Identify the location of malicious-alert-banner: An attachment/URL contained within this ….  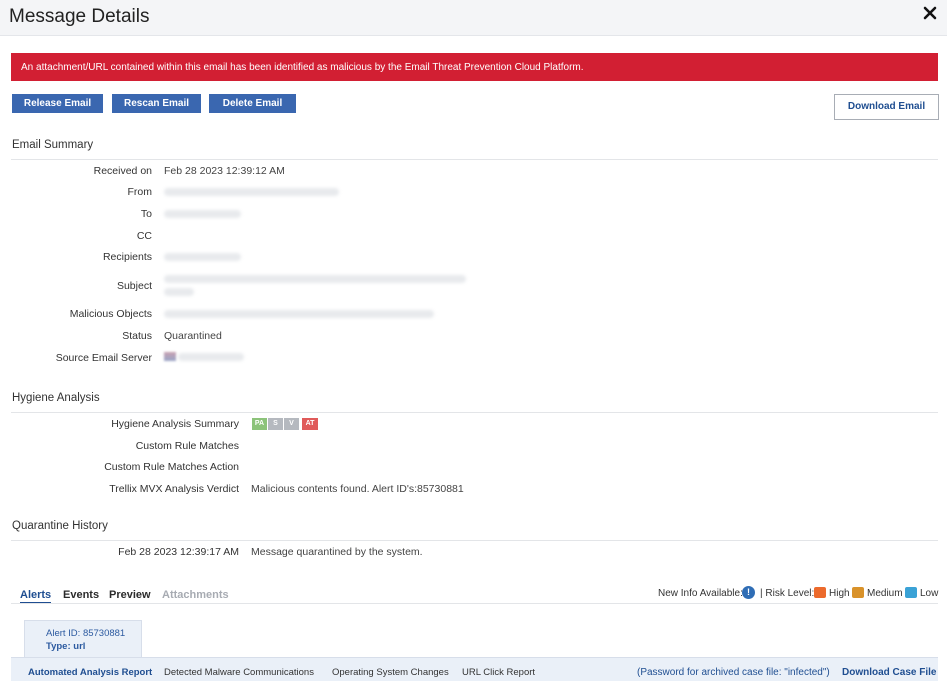
(474, 67).